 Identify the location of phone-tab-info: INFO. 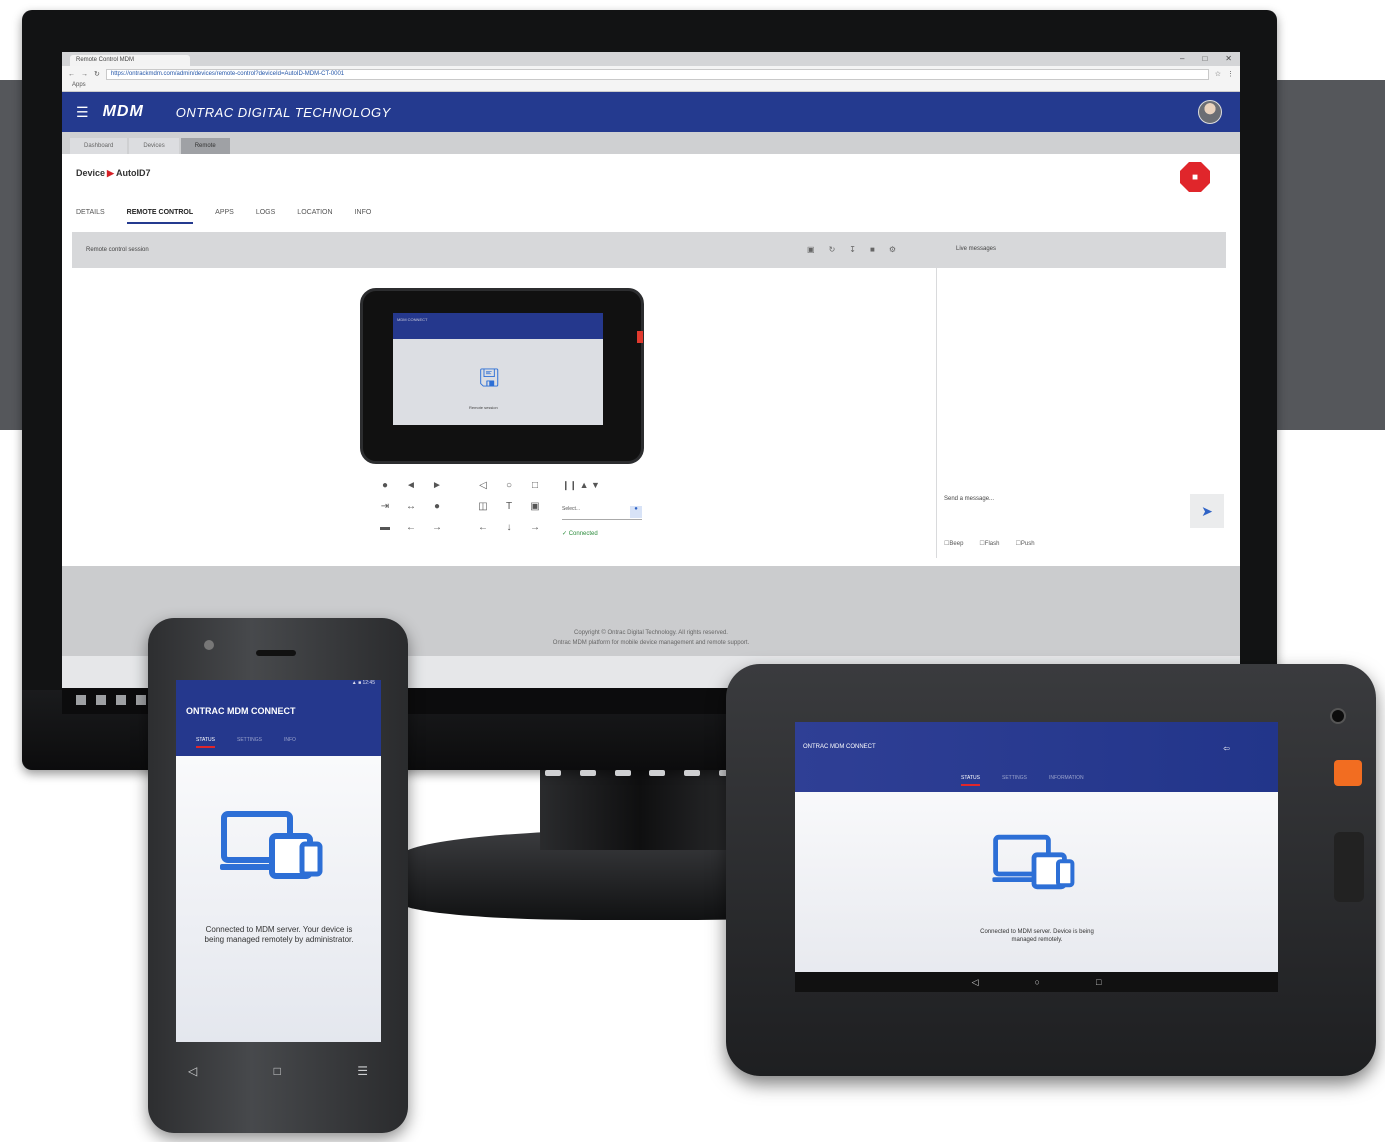
(290, 742).